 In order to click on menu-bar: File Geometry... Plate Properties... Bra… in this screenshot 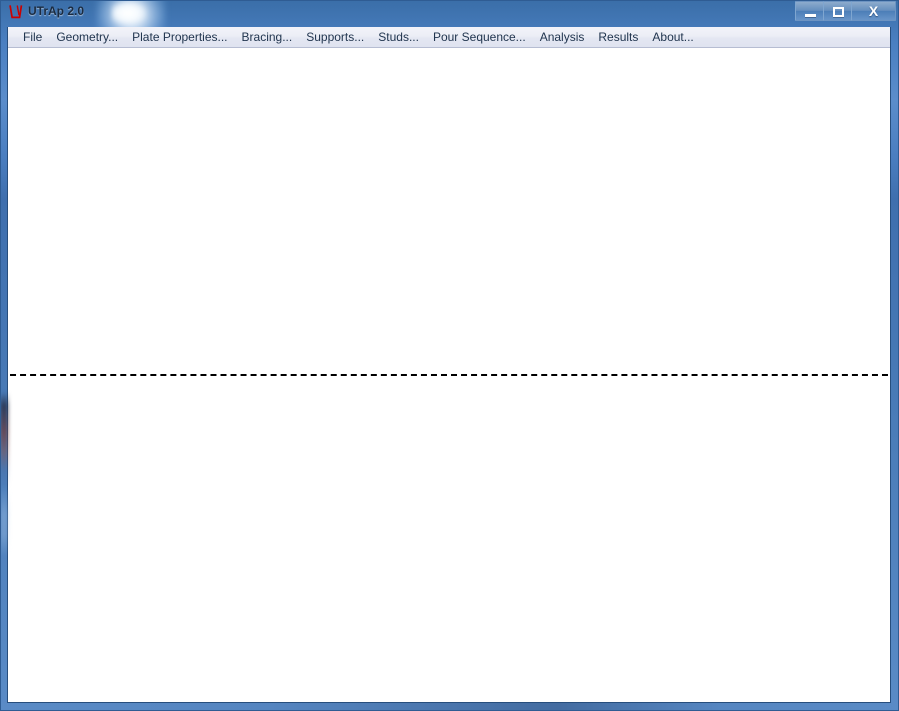, I will do `click(449, 37)`.